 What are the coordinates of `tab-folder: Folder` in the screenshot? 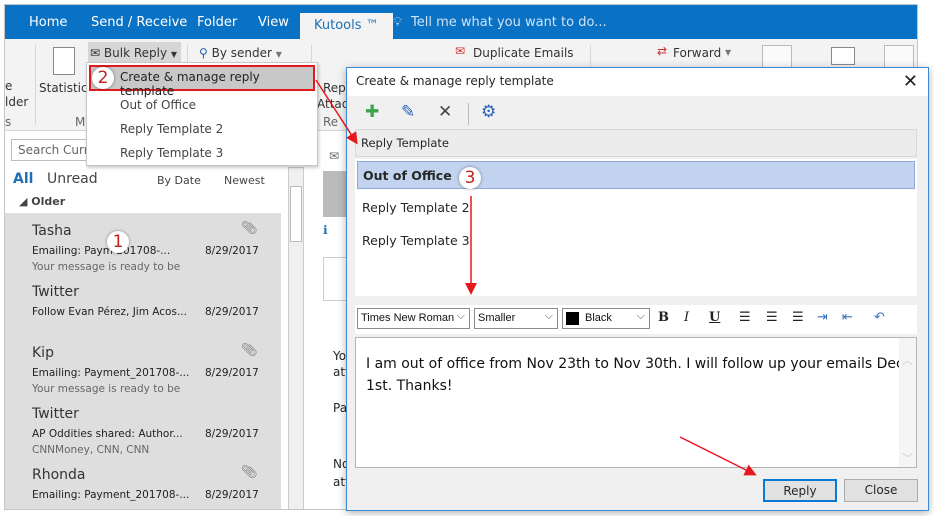 It's located at (217, 22).